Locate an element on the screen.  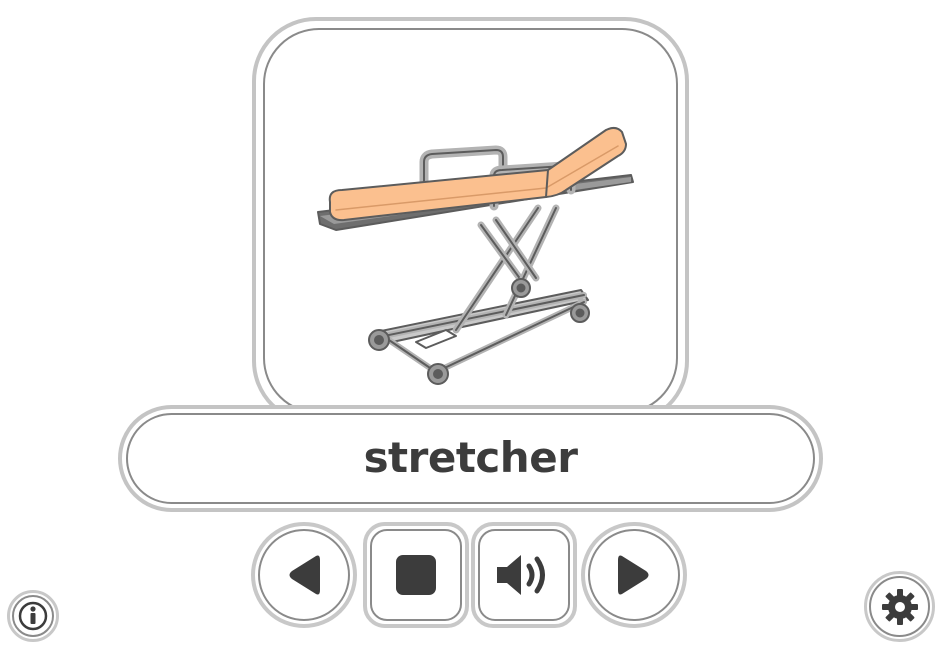
flashcard-word: stretcher is located at coordinates (470, 457).